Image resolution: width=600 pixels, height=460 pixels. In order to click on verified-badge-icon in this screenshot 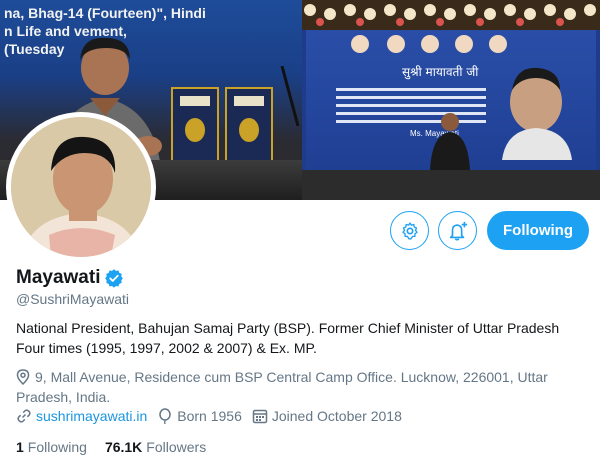, I will do `click(114, 278)`.